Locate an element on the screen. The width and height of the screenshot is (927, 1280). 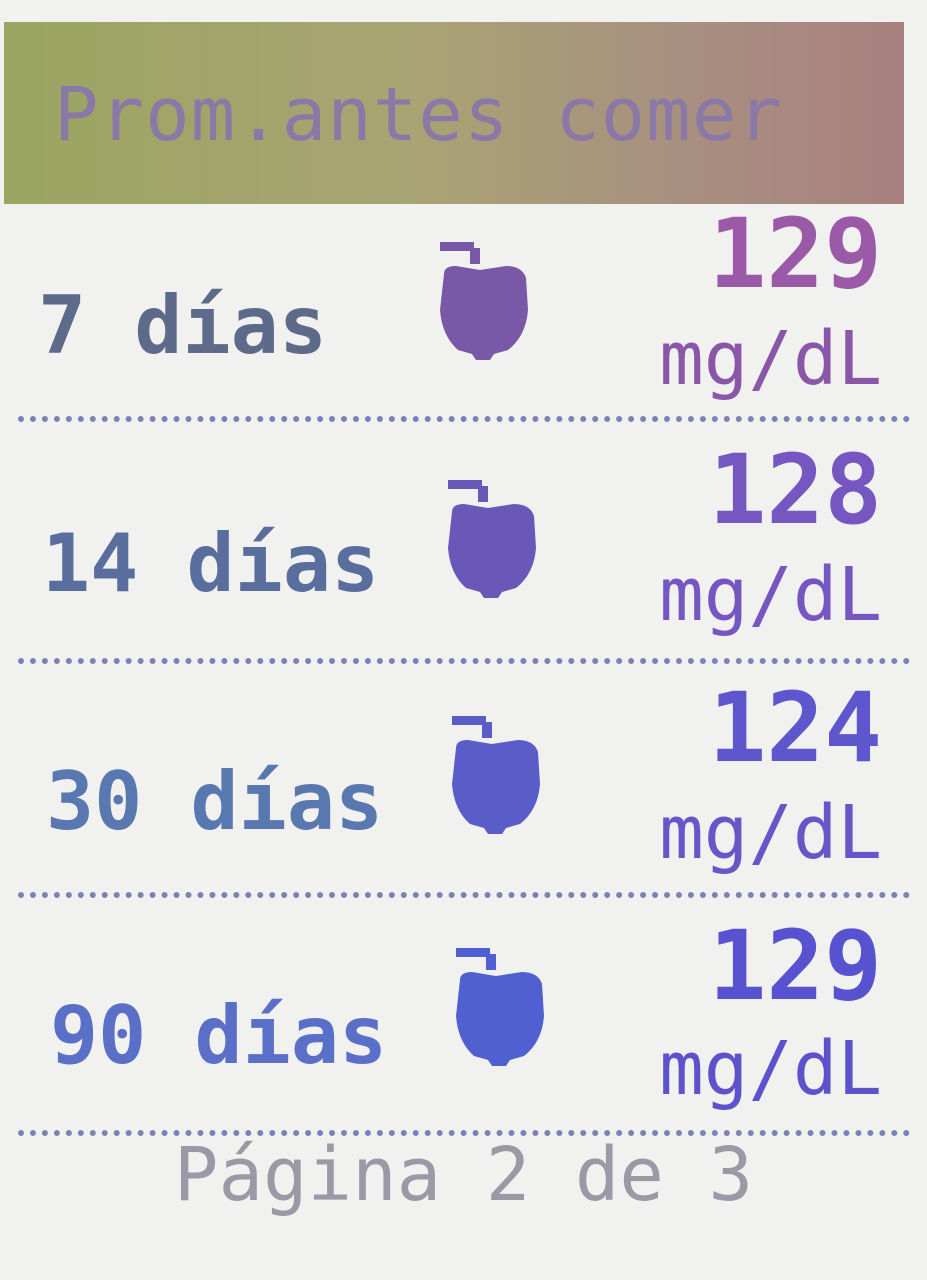
header-bar: Prom.antes comer is located at coordinates (454, 113).